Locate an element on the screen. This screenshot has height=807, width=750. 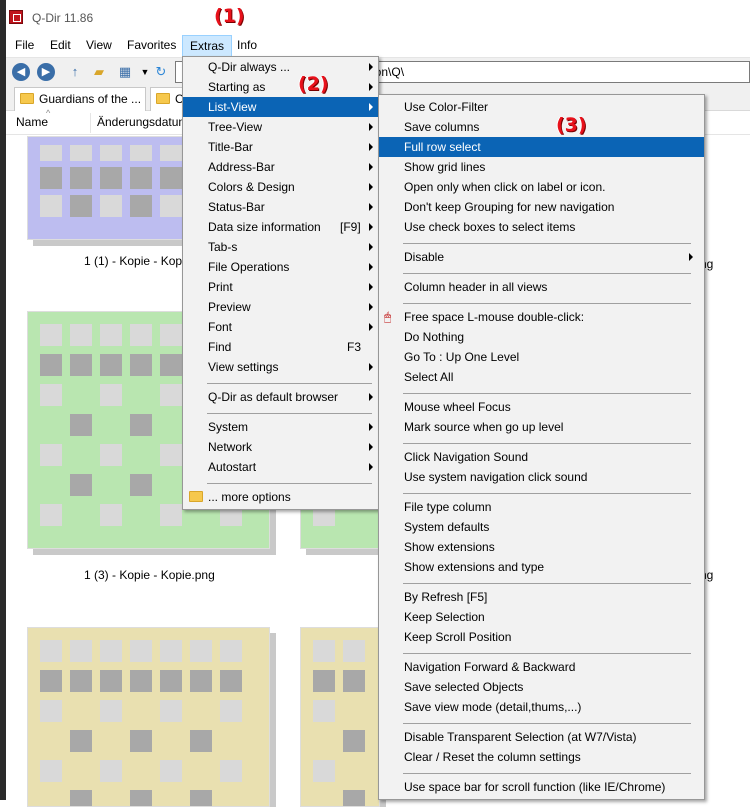
listview-item: Mark source when go up level is located at coordinates (541, 427).